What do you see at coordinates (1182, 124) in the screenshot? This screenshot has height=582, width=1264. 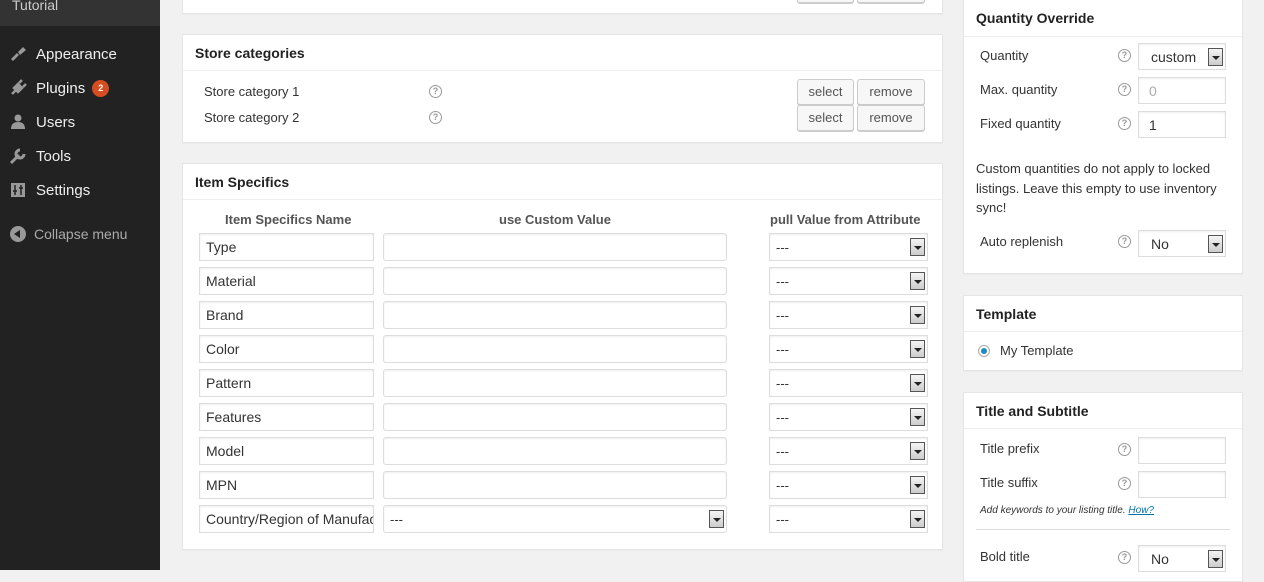 I see `fixed-quantity-input: 1` at bounding box center [1182, 124].